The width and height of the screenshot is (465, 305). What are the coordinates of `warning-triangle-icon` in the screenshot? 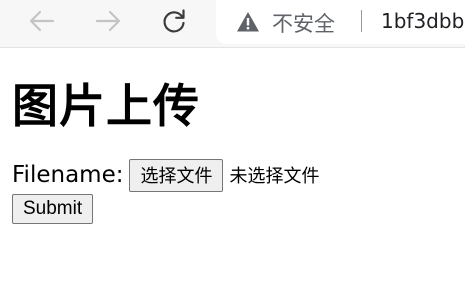 It's located at (248, 22).